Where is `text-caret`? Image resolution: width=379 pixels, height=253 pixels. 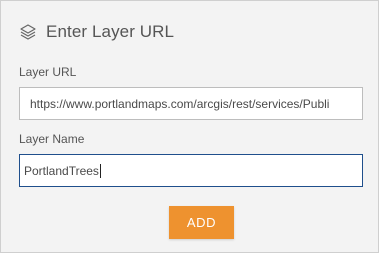 text-caret is located at coordinates (100, 170).